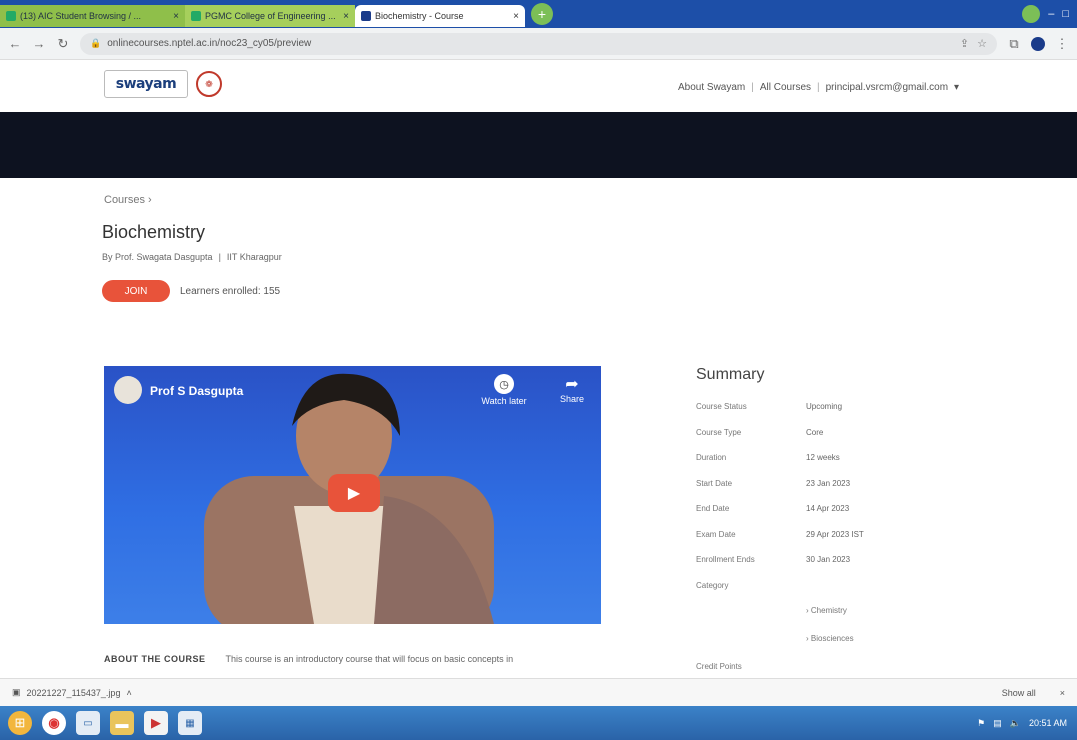  I want to click on extensions-icon: ⧉, so click(1014, 44).